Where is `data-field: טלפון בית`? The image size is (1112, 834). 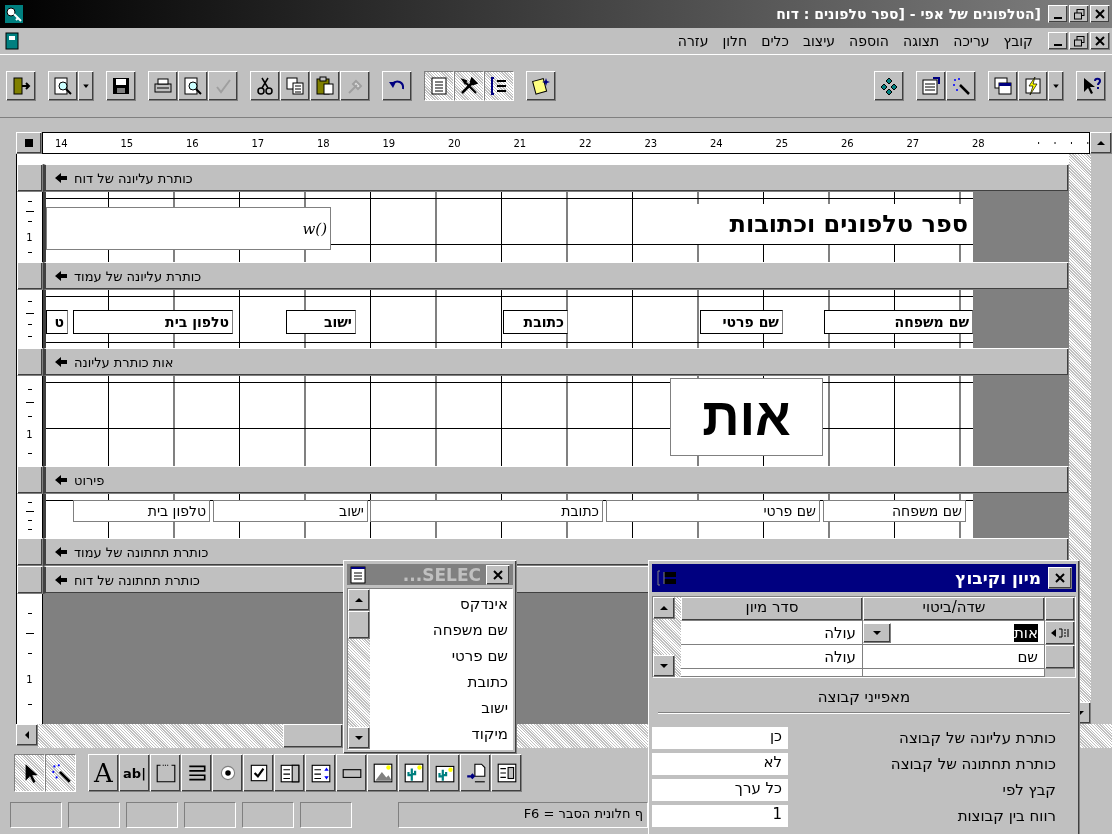
data-field: טלפון בית is located at coordinates (141, 511).